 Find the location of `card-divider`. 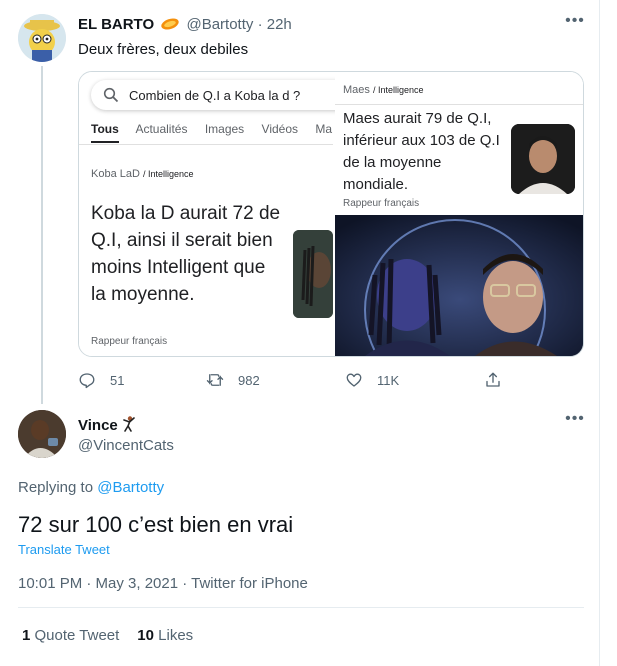

card-divider is located at coordinates (459, 104).